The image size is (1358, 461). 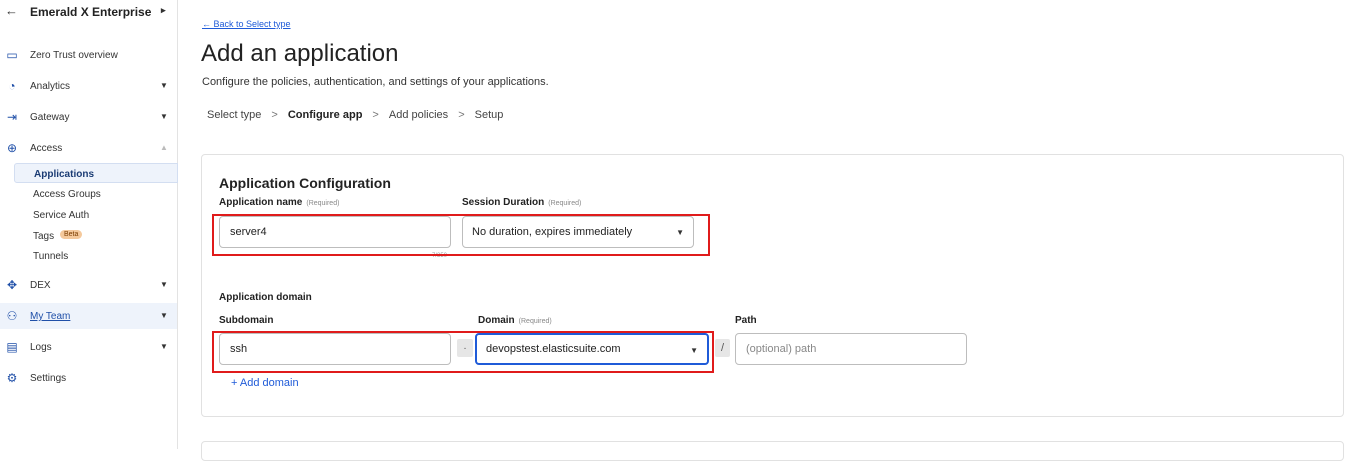 What do you see at coordinates (12, 316) in the screenshot?
I see `team-icon: ⚇` at bounding box center [12, 316].